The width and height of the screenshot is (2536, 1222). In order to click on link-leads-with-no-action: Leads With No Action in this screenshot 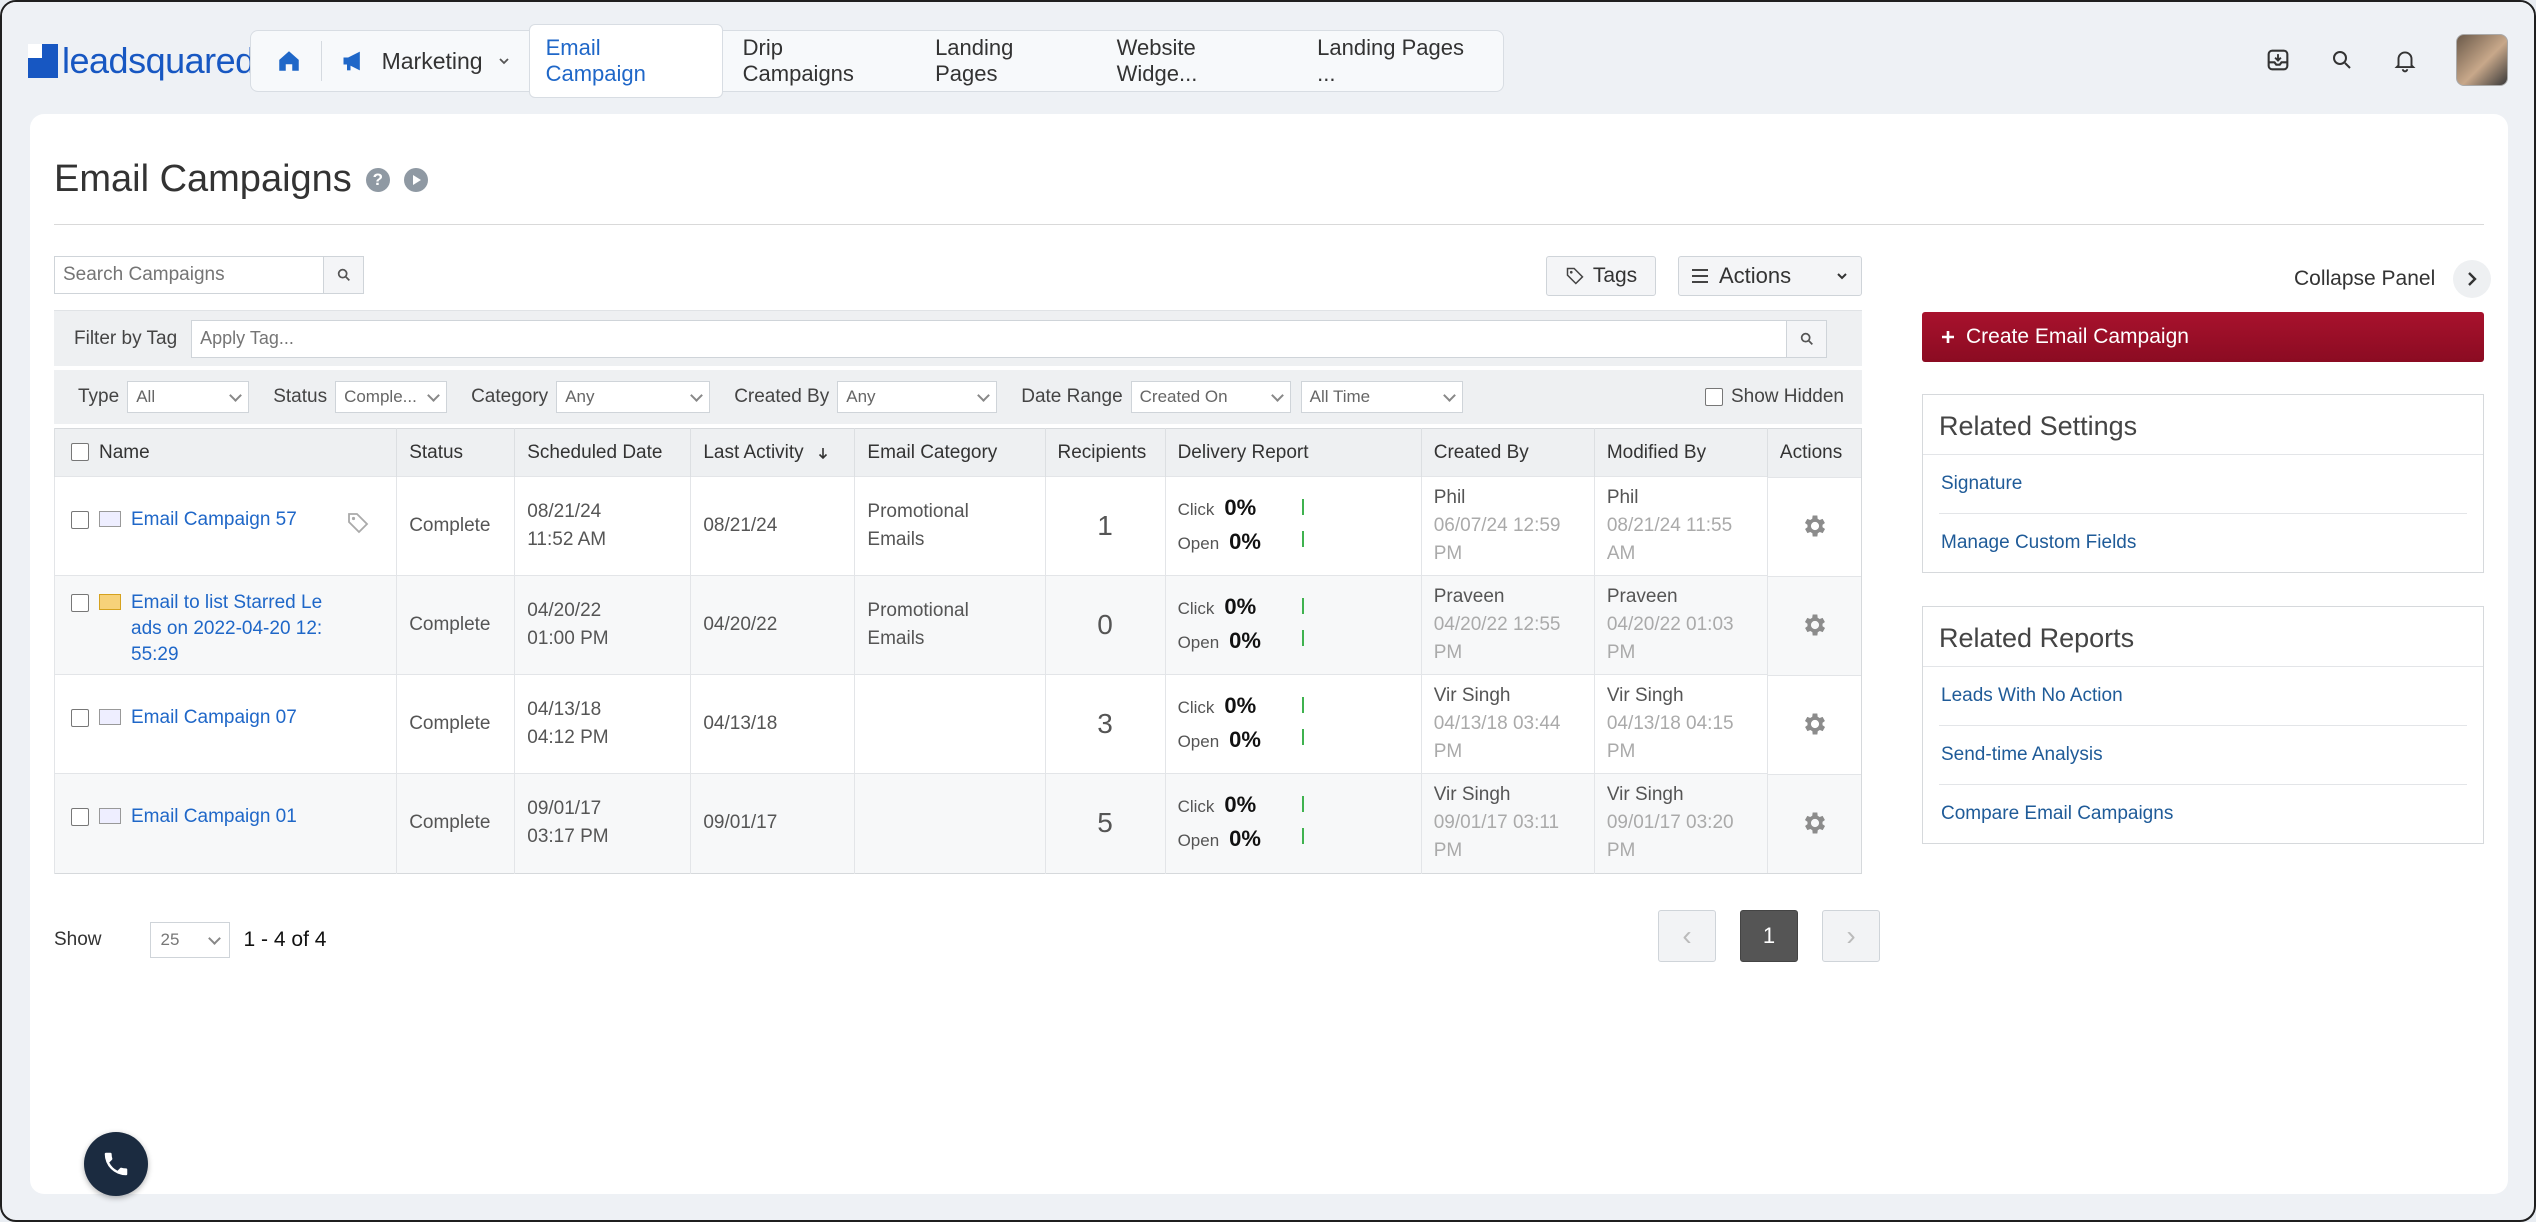, I will do `click(2203, 696)`.